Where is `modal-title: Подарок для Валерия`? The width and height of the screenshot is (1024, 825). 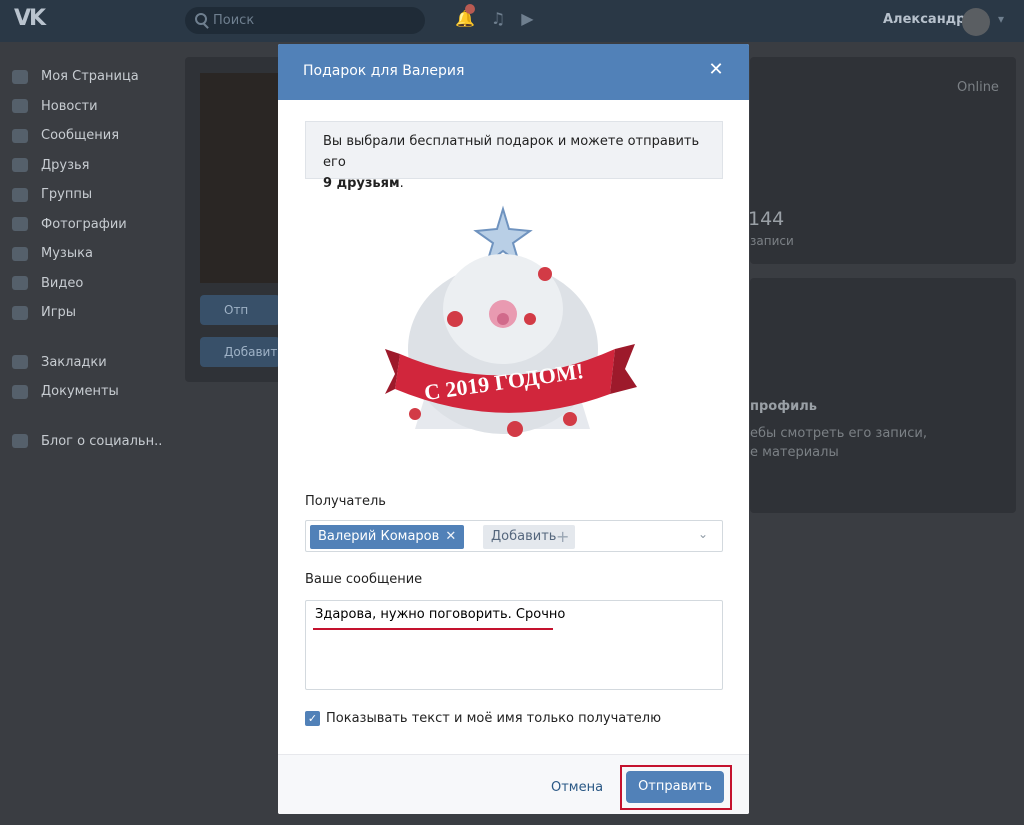 modal-title: Подарок для Валерия is located at coordinates (384, 71).